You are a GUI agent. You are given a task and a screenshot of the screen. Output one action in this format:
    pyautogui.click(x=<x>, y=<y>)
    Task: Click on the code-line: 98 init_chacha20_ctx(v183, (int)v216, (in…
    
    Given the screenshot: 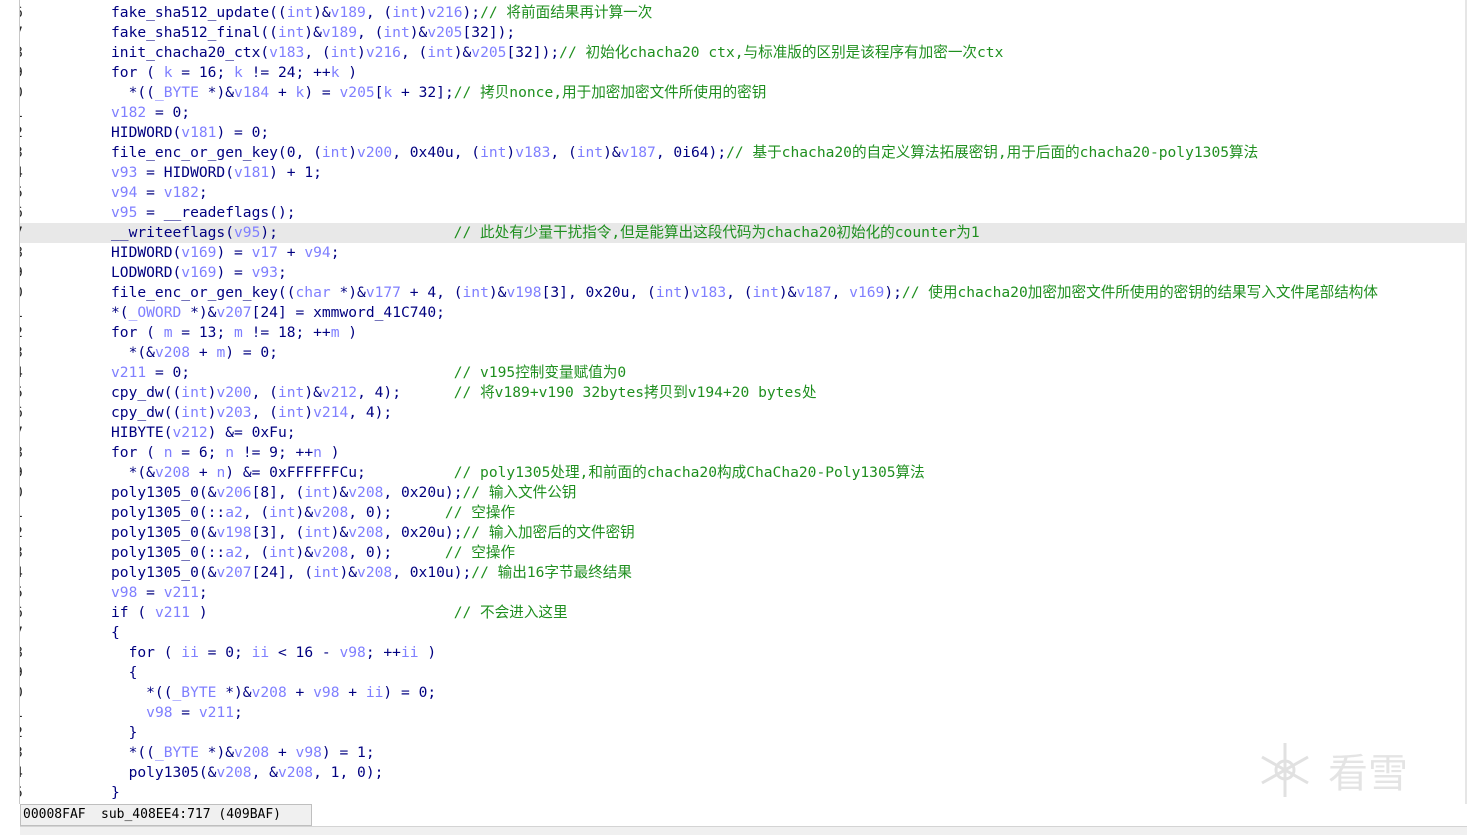 What is the action you would take?
    pyautogui.click(x=743, y=53)
    